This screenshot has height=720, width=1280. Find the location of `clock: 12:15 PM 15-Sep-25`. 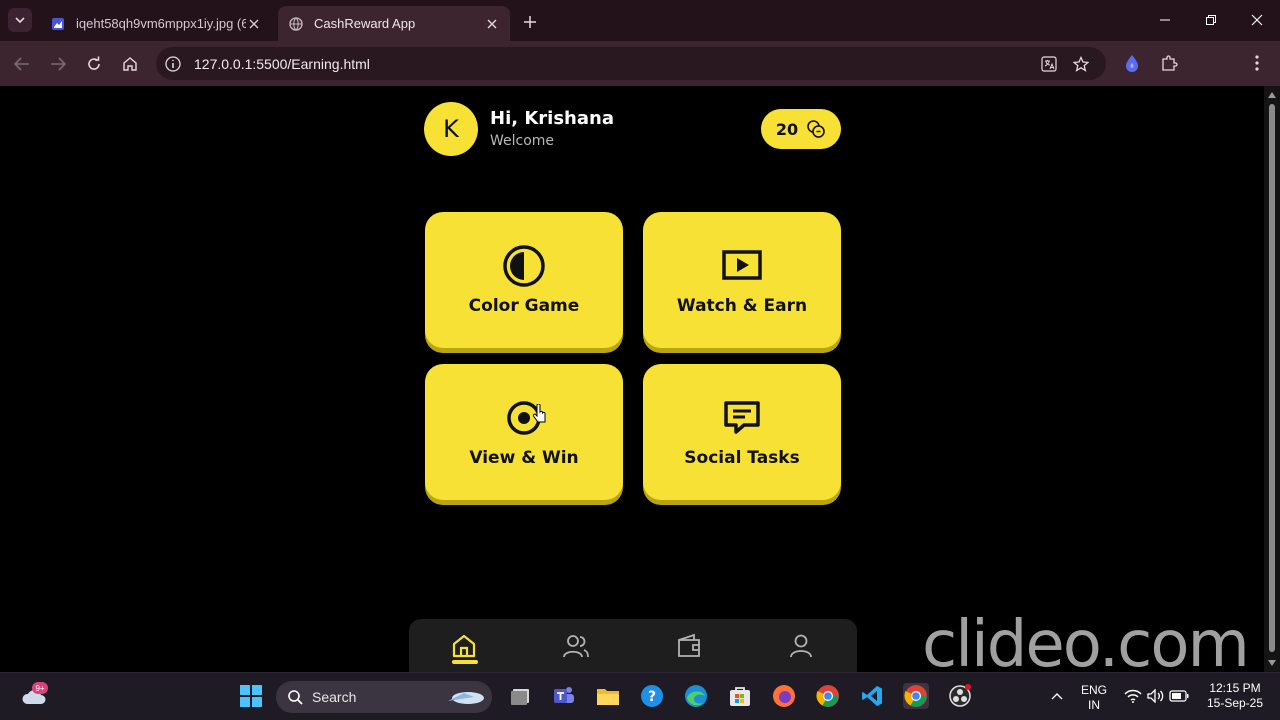

clock: 12:15 PM 15-Sep-25 is located at coordinates (1235, 696).